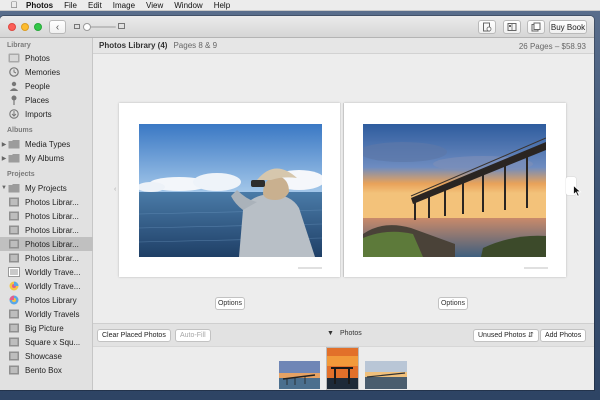  I want to click on buy-book-button: Buy Book, so click(568, 27).